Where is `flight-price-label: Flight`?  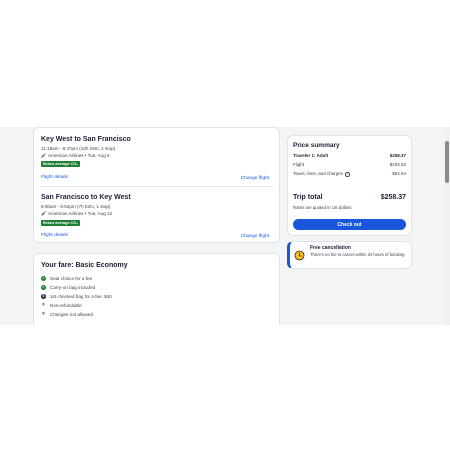
flight-price-label: Flight is located at coordinates (299, 164).